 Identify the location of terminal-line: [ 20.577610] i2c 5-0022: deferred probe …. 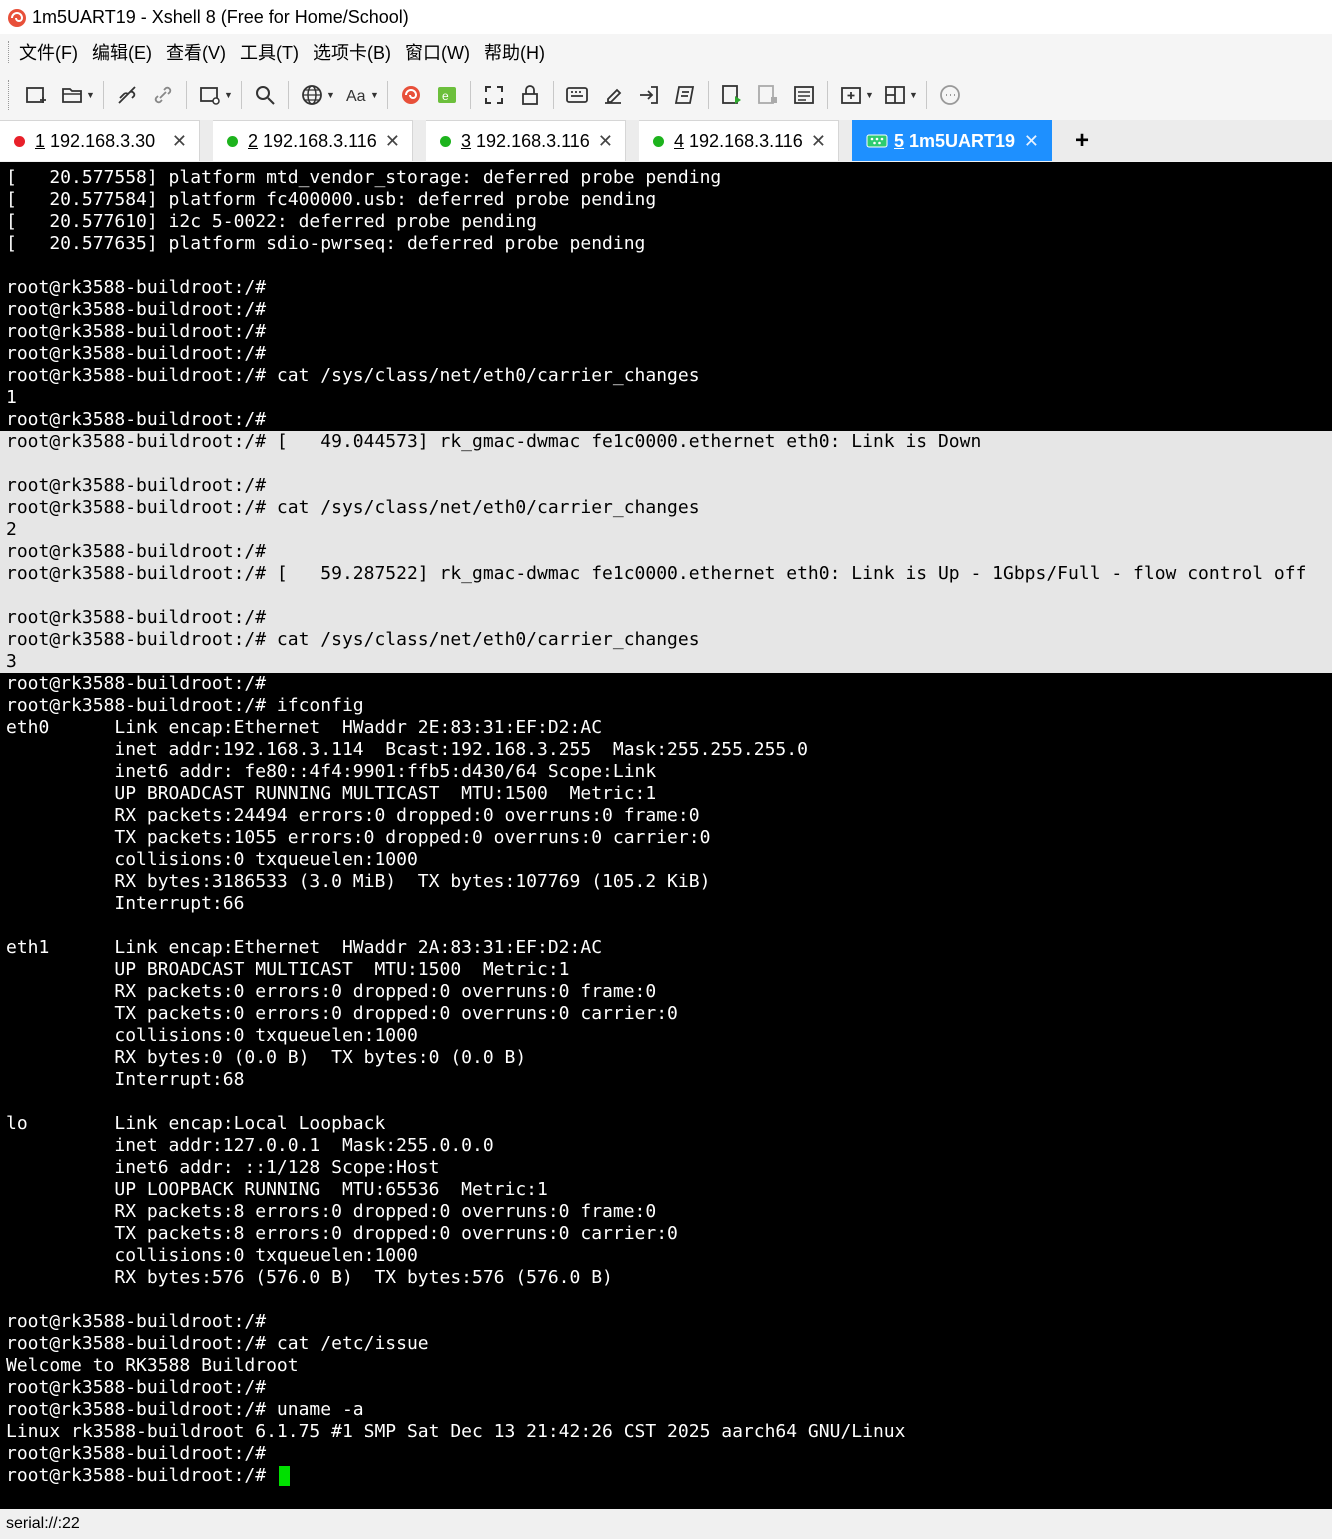
(272, 221).